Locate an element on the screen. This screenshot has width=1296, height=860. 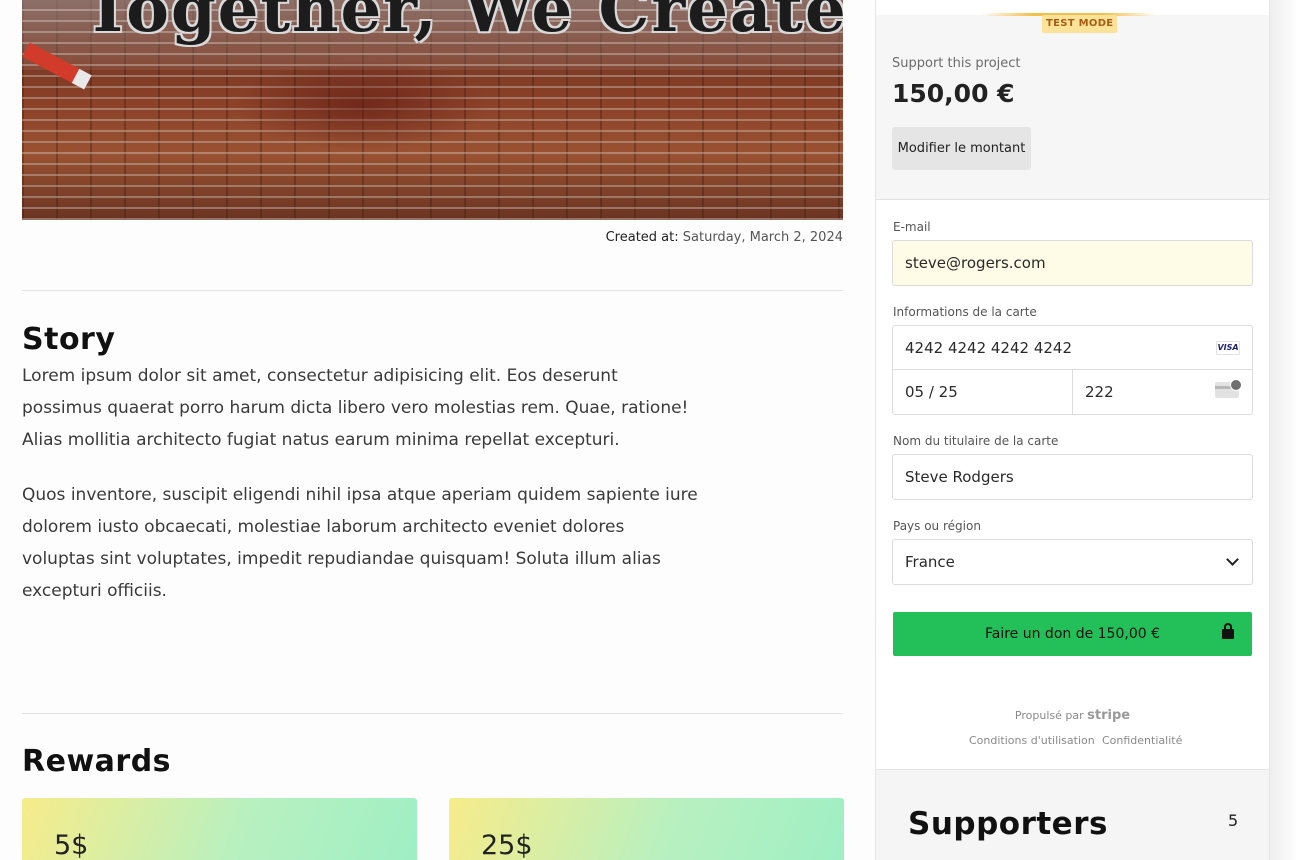
sidebar-shadow is located at coordinates (1283, 430).